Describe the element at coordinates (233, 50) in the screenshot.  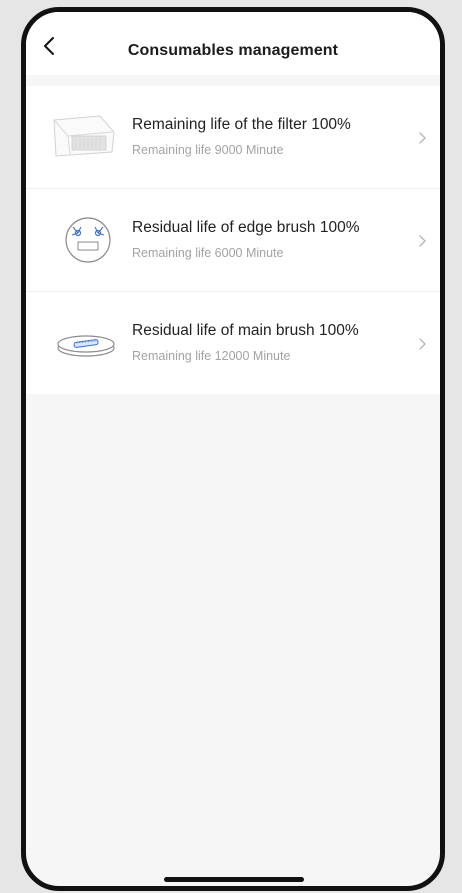
I see `page-title: Consumables management` at that location.